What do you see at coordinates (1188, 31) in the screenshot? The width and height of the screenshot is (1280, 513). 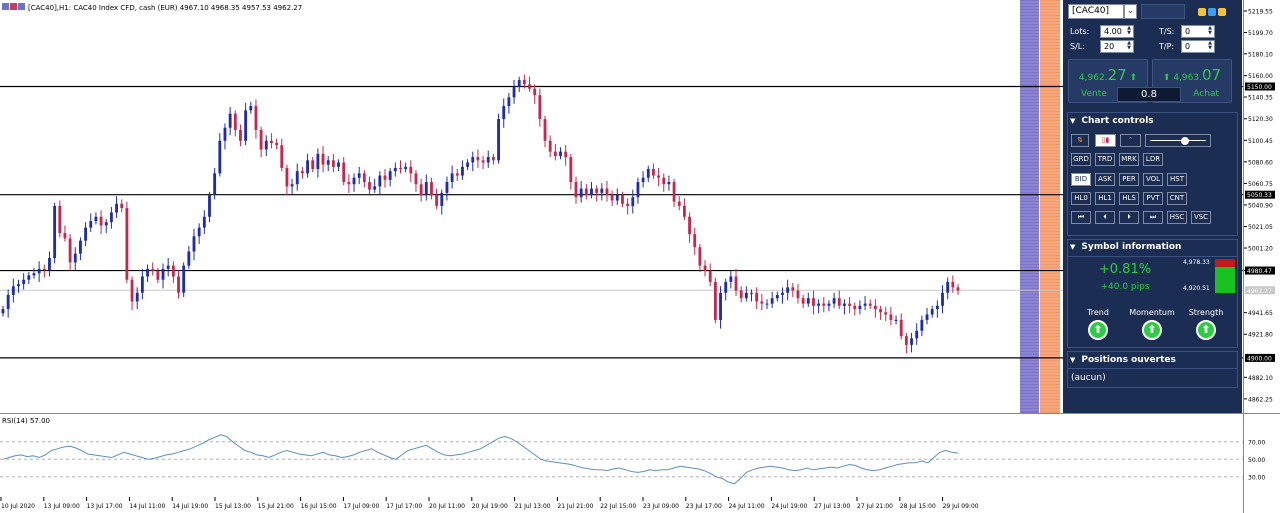 I see `ts-value: 0` at bounding box center [1188, 31].